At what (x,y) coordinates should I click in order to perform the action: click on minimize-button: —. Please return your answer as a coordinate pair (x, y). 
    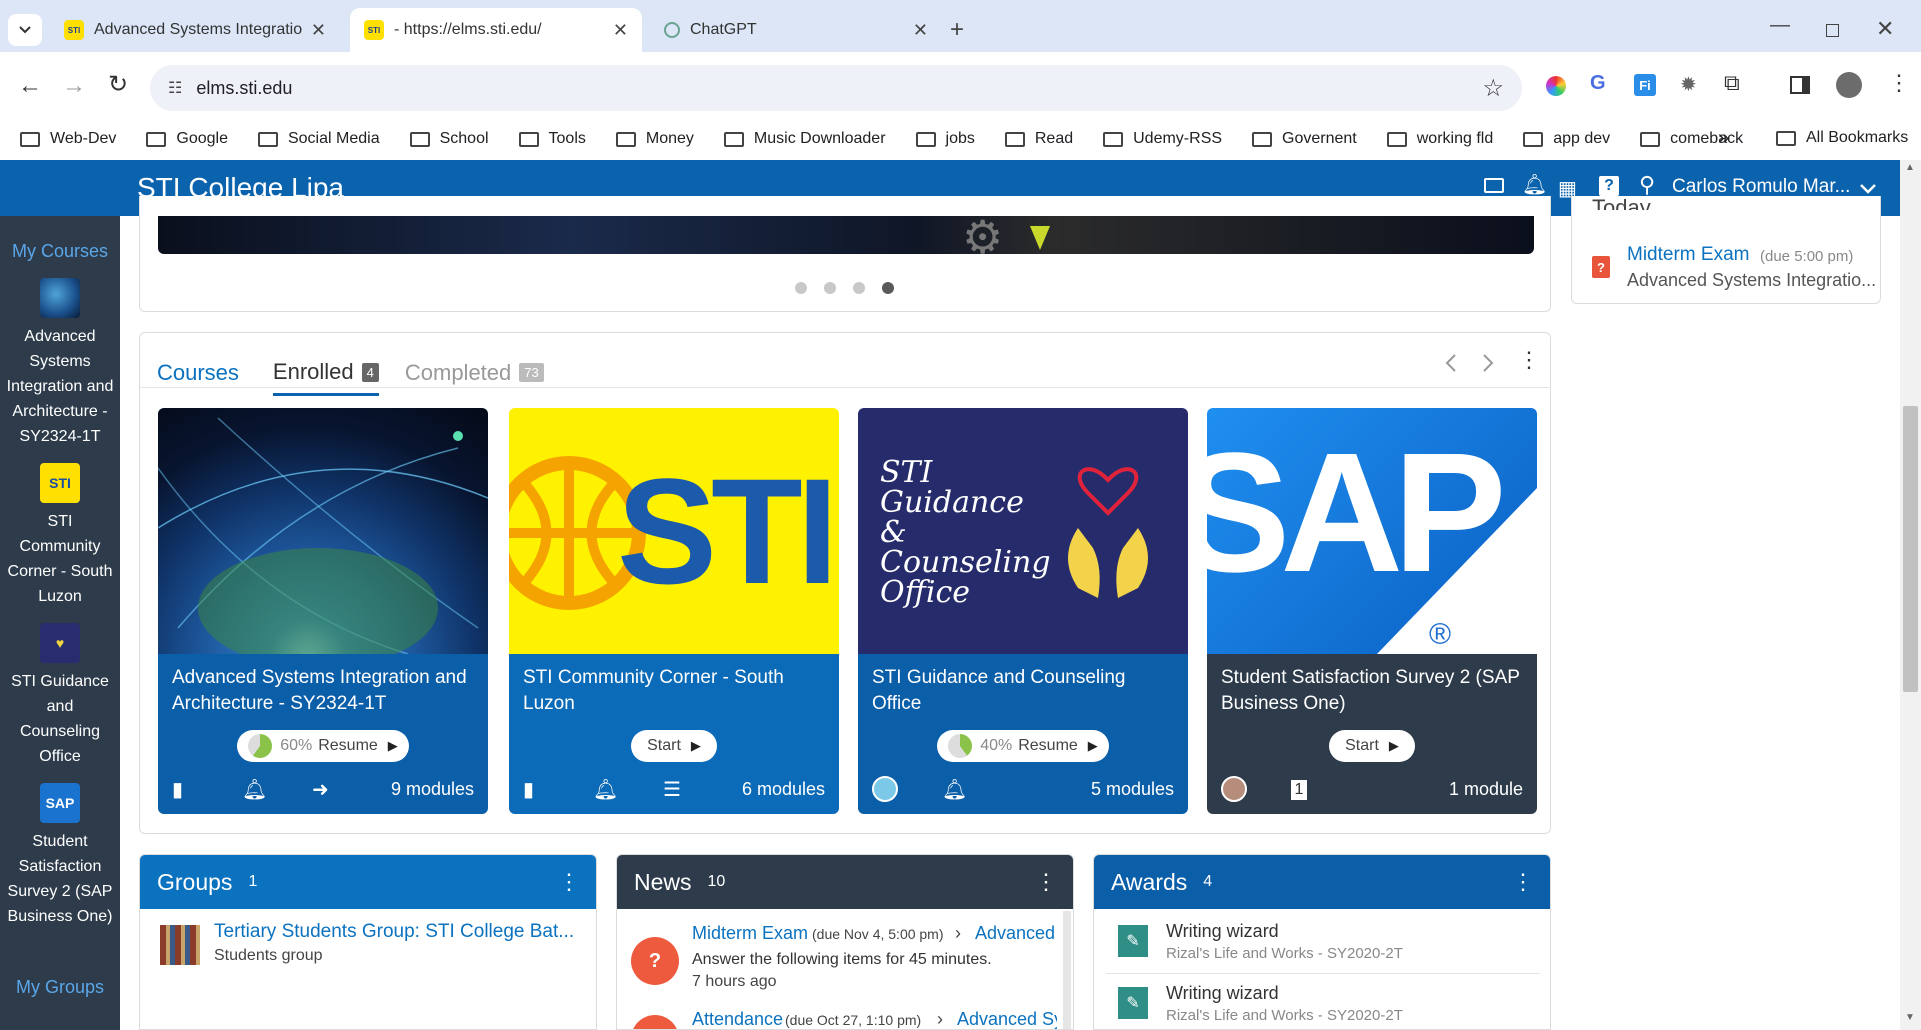
    Looking at the image, I should click on (1780, 25).